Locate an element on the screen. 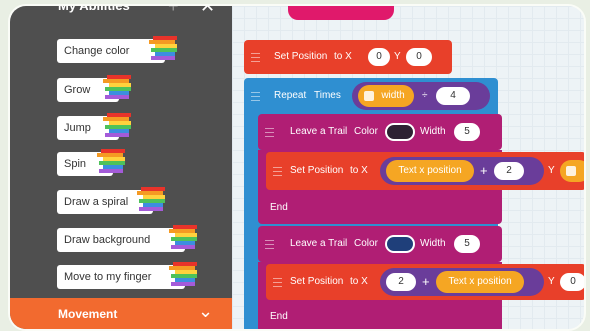 This screenshot has width=590, height=331. ability-label: Change color is located at coordinates (97, 51).